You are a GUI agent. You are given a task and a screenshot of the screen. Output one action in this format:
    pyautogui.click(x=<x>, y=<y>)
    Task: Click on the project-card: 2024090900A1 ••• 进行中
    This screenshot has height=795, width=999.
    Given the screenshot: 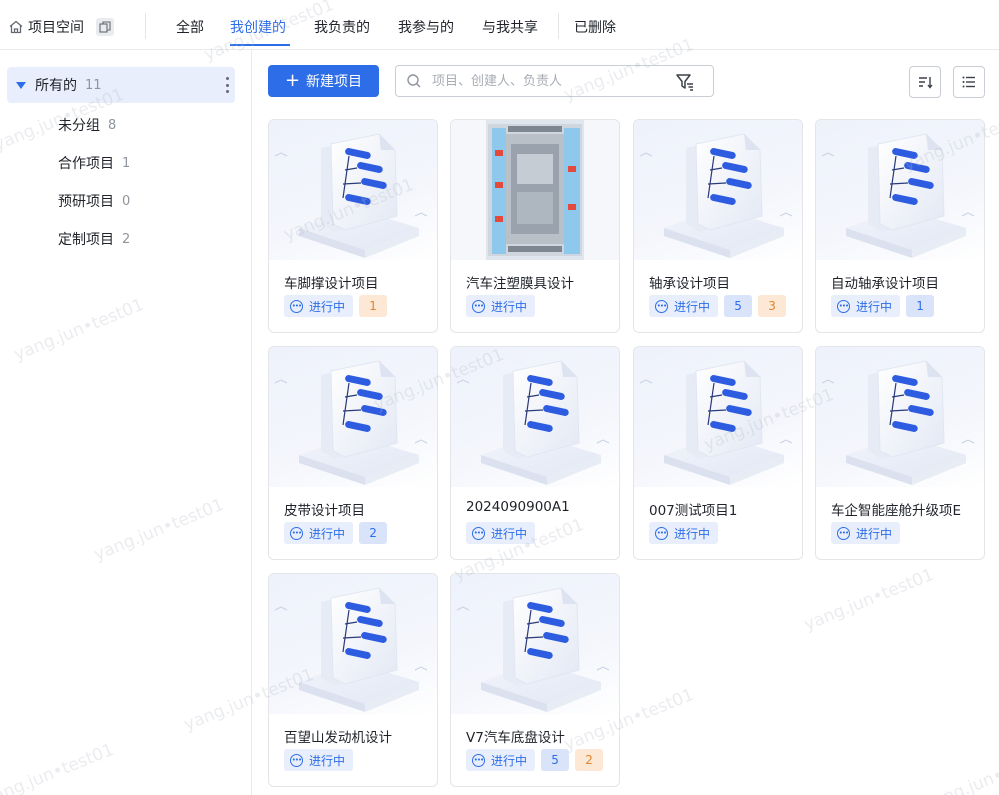 What is the action you would take?
    pyautogui.click(x=535, y=453)
    